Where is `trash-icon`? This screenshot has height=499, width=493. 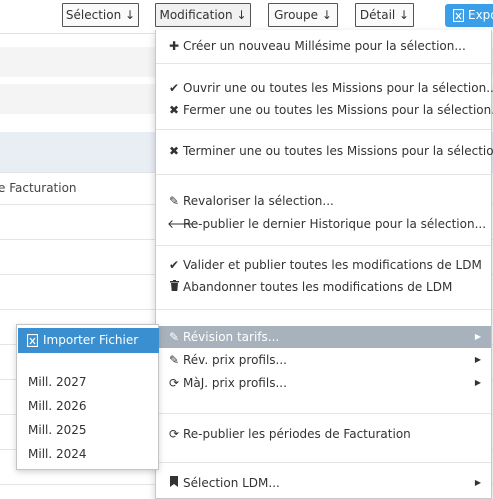 trash-icon is located at coordinates (174, 287).